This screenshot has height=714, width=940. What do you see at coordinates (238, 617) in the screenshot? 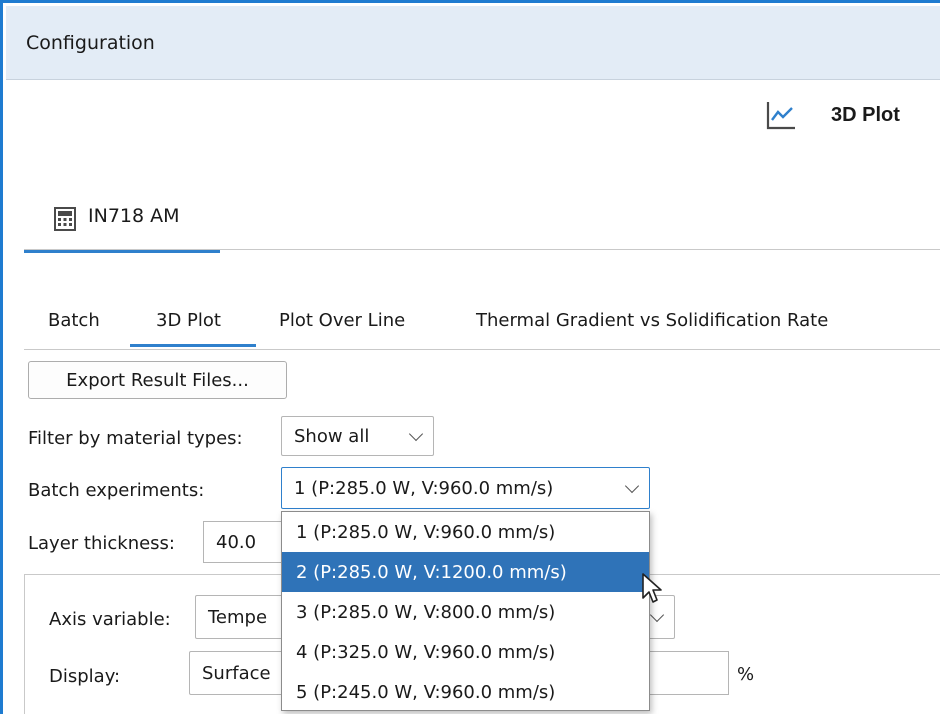
I see `axis-variable-value: Tempe` at bounding box center [238, 617].